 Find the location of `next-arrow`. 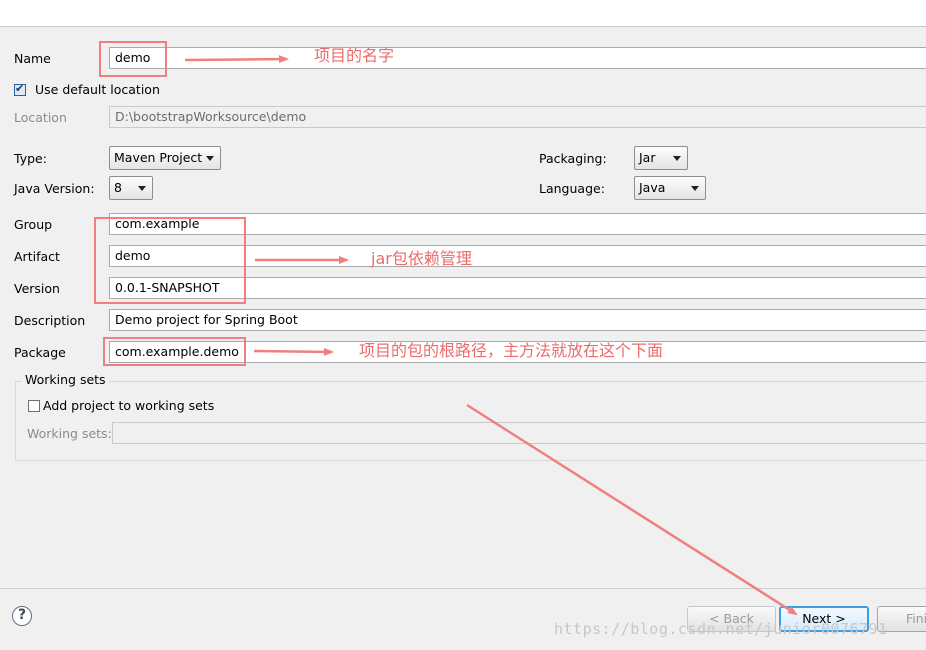

next-arrow is located at coordinates (632, 509).